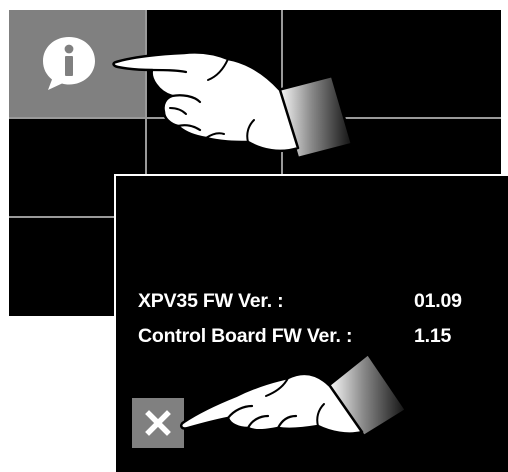 The image size is (508, 472). Describe the element at coordinates (211, 301) in the screenshot. I see `firmware-label: XPV35 FW Ver. :` at that location.